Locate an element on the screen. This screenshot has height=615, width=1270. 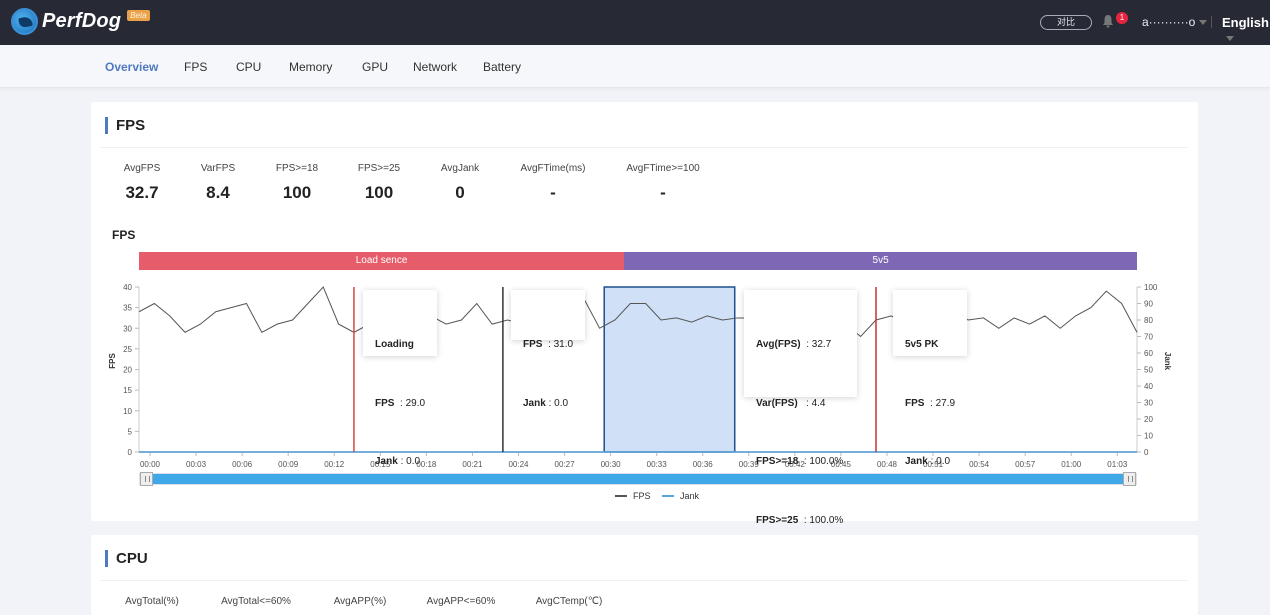
notification-badge: 1 is located at coordinates (1122, 18).